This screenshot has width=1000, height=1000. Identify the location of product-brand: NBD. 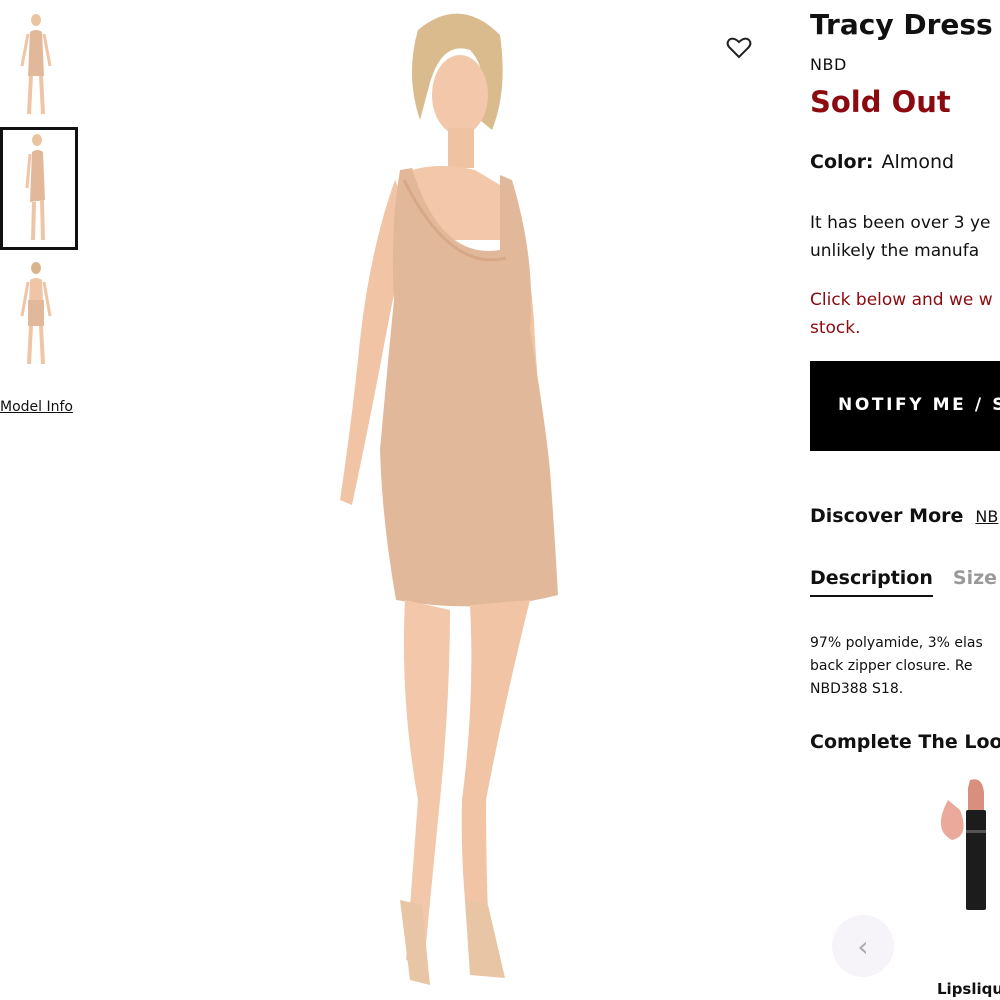
(828, 64).